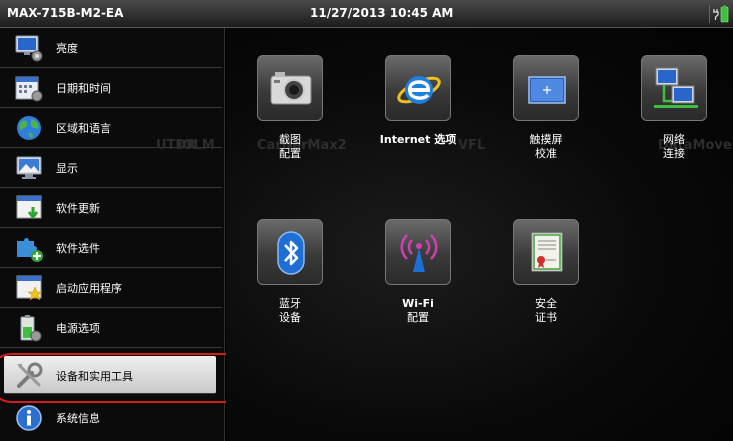 The image size is (733, 441). What do you see at coordinates (29, 418) in the screenshot?
I see `info-icon` at bounding box center [29, 418].